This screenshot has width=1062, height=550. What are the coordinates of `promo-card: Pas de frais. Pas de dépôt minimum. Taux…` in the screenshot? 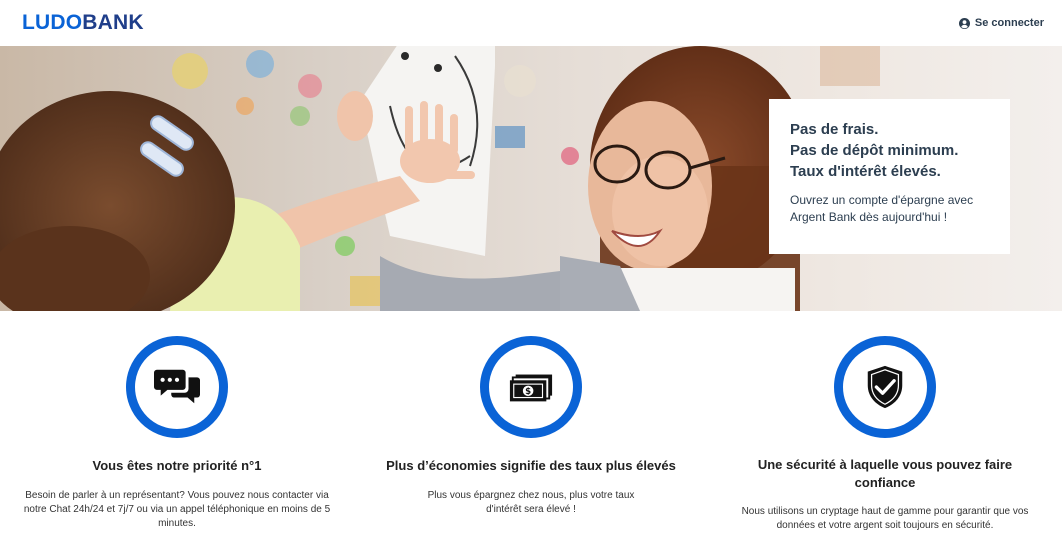 It's located at (889, 176).